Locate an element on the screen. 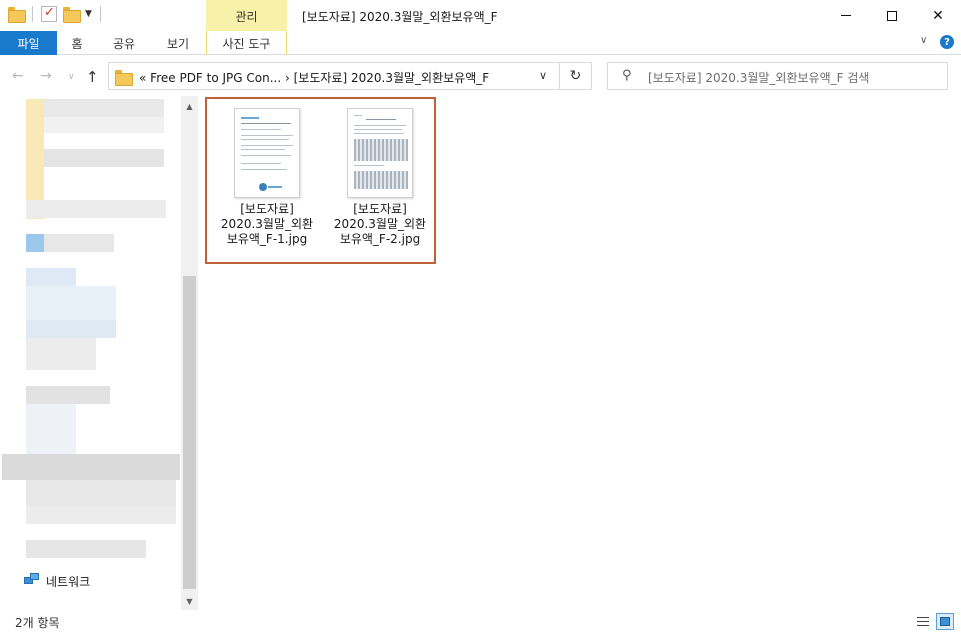  file-name-line: 보유액_F-1.jpg is located at coordinates (267, 239).